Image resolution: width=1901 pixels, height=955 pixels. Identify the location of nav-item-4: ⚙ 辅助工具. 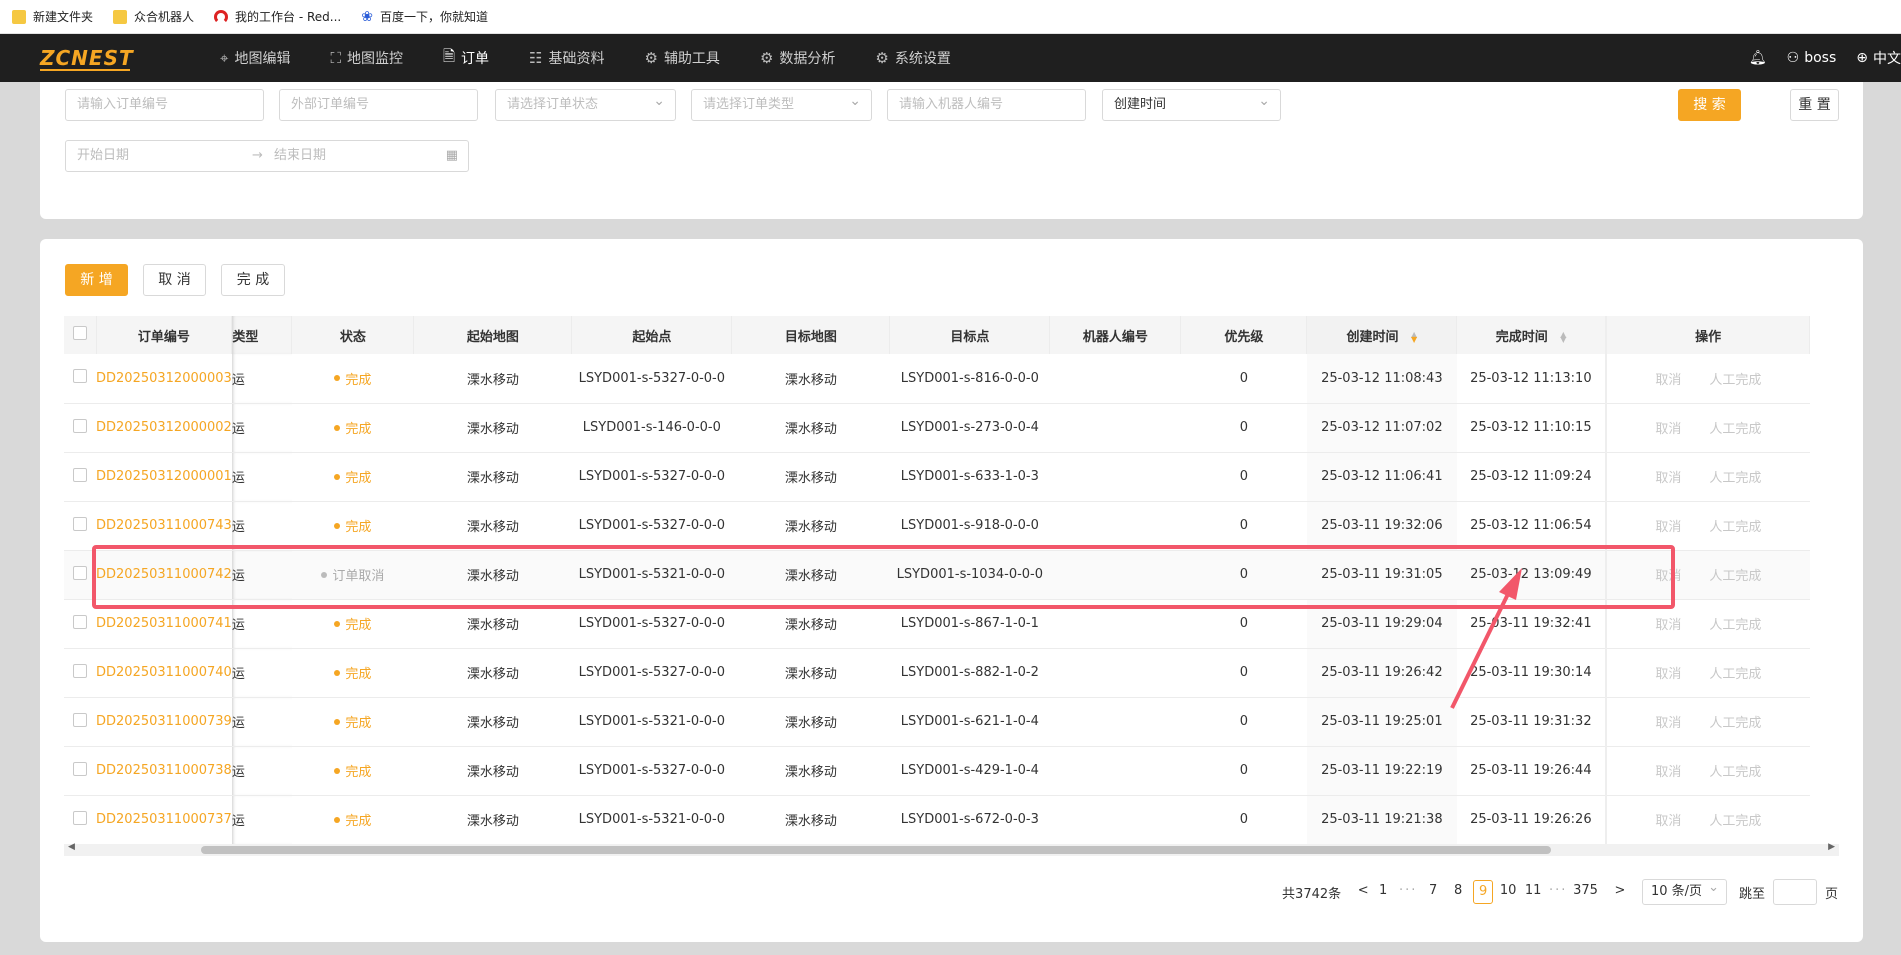
(681, 58).